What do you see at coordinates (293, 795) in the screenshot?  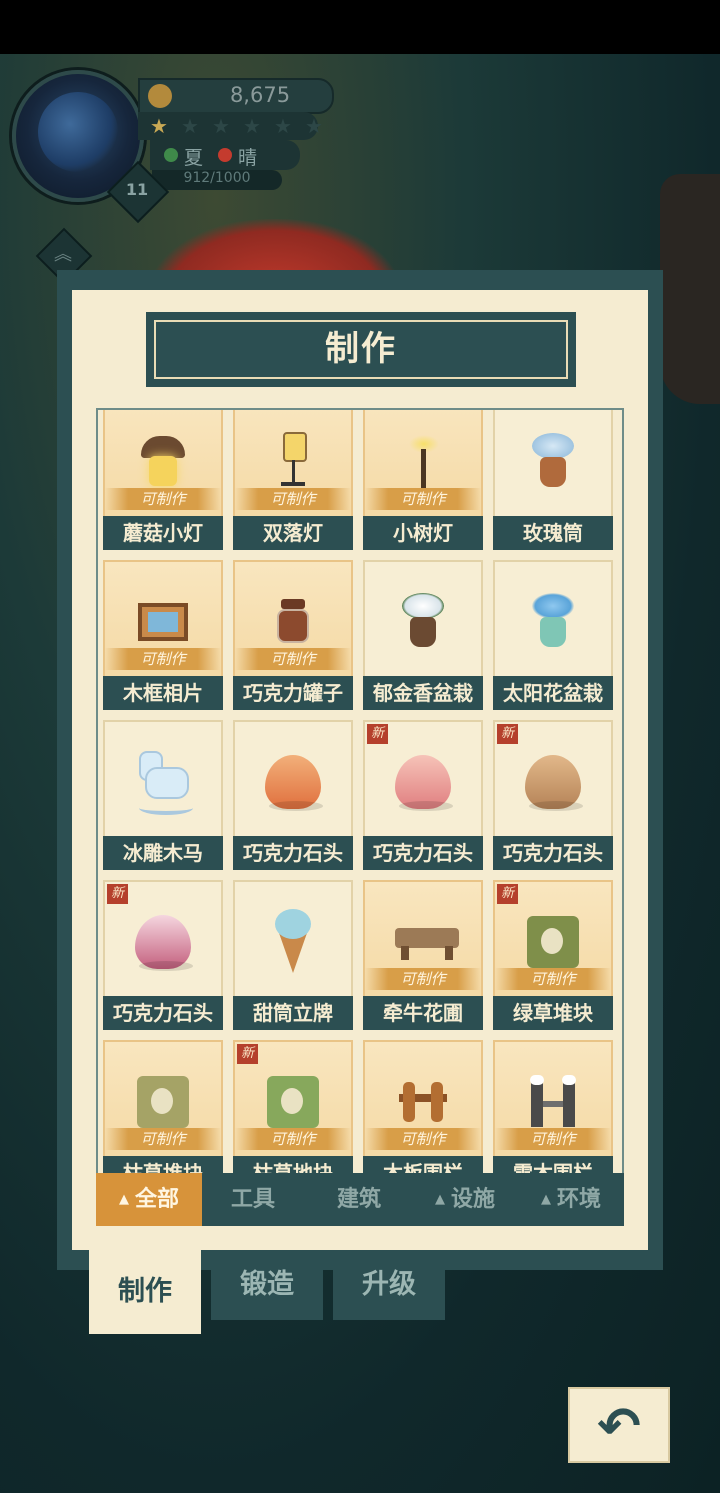 I see `item-card: 巧克力石头` at bounding box center [293, 795].